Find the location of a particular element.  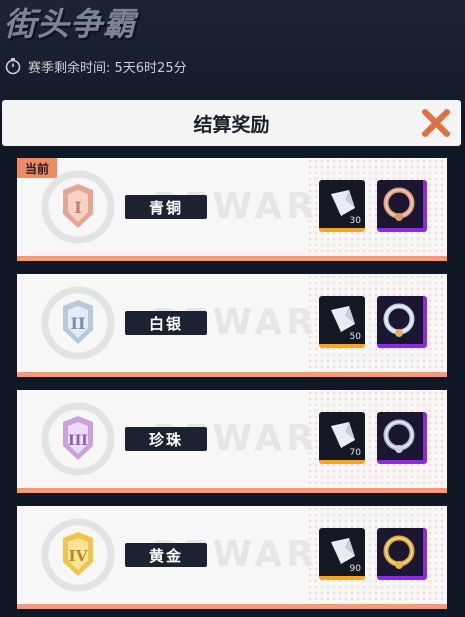

svg-text: III is located at coordinates (78, 441).